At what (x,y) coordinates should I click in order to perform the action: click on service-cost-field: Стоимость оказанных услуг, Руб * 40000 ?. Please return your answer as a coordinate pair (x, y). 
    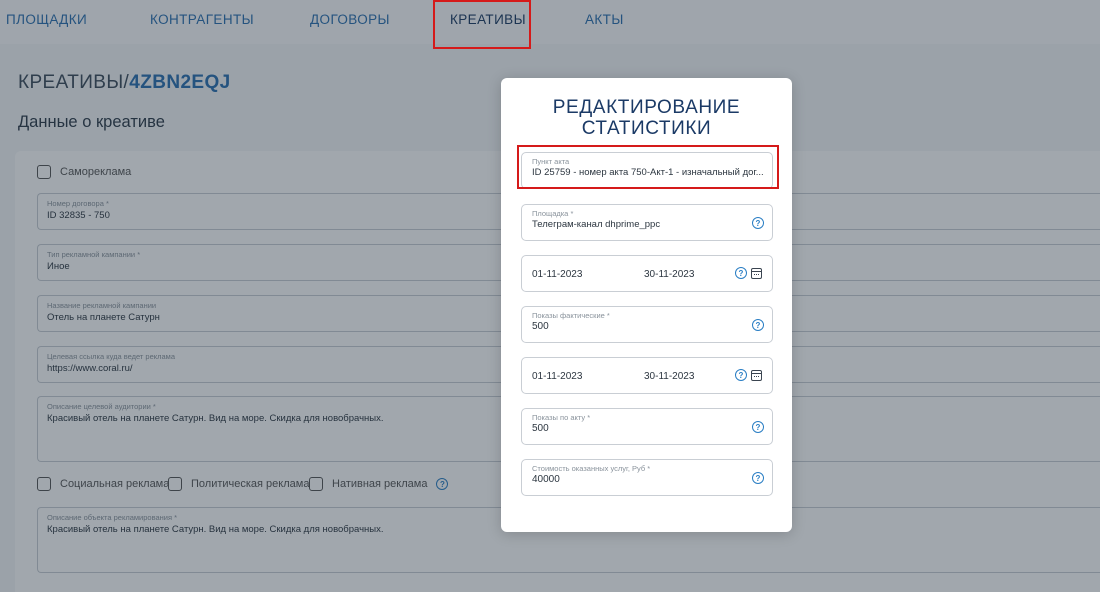
    Looking at the image, I should click on (647, 477).